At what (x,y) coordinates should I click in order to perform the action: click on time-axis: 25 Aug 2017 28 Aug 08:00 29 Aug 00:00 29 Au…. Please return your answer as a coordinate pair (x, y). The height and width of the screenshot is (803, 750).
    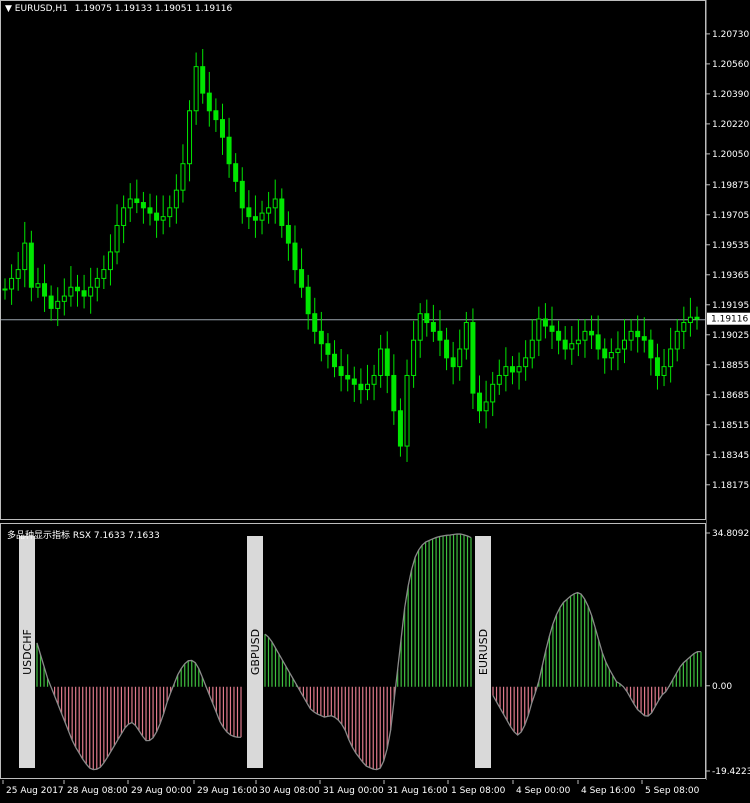
    Looking at the image, I should click on (375, 790).